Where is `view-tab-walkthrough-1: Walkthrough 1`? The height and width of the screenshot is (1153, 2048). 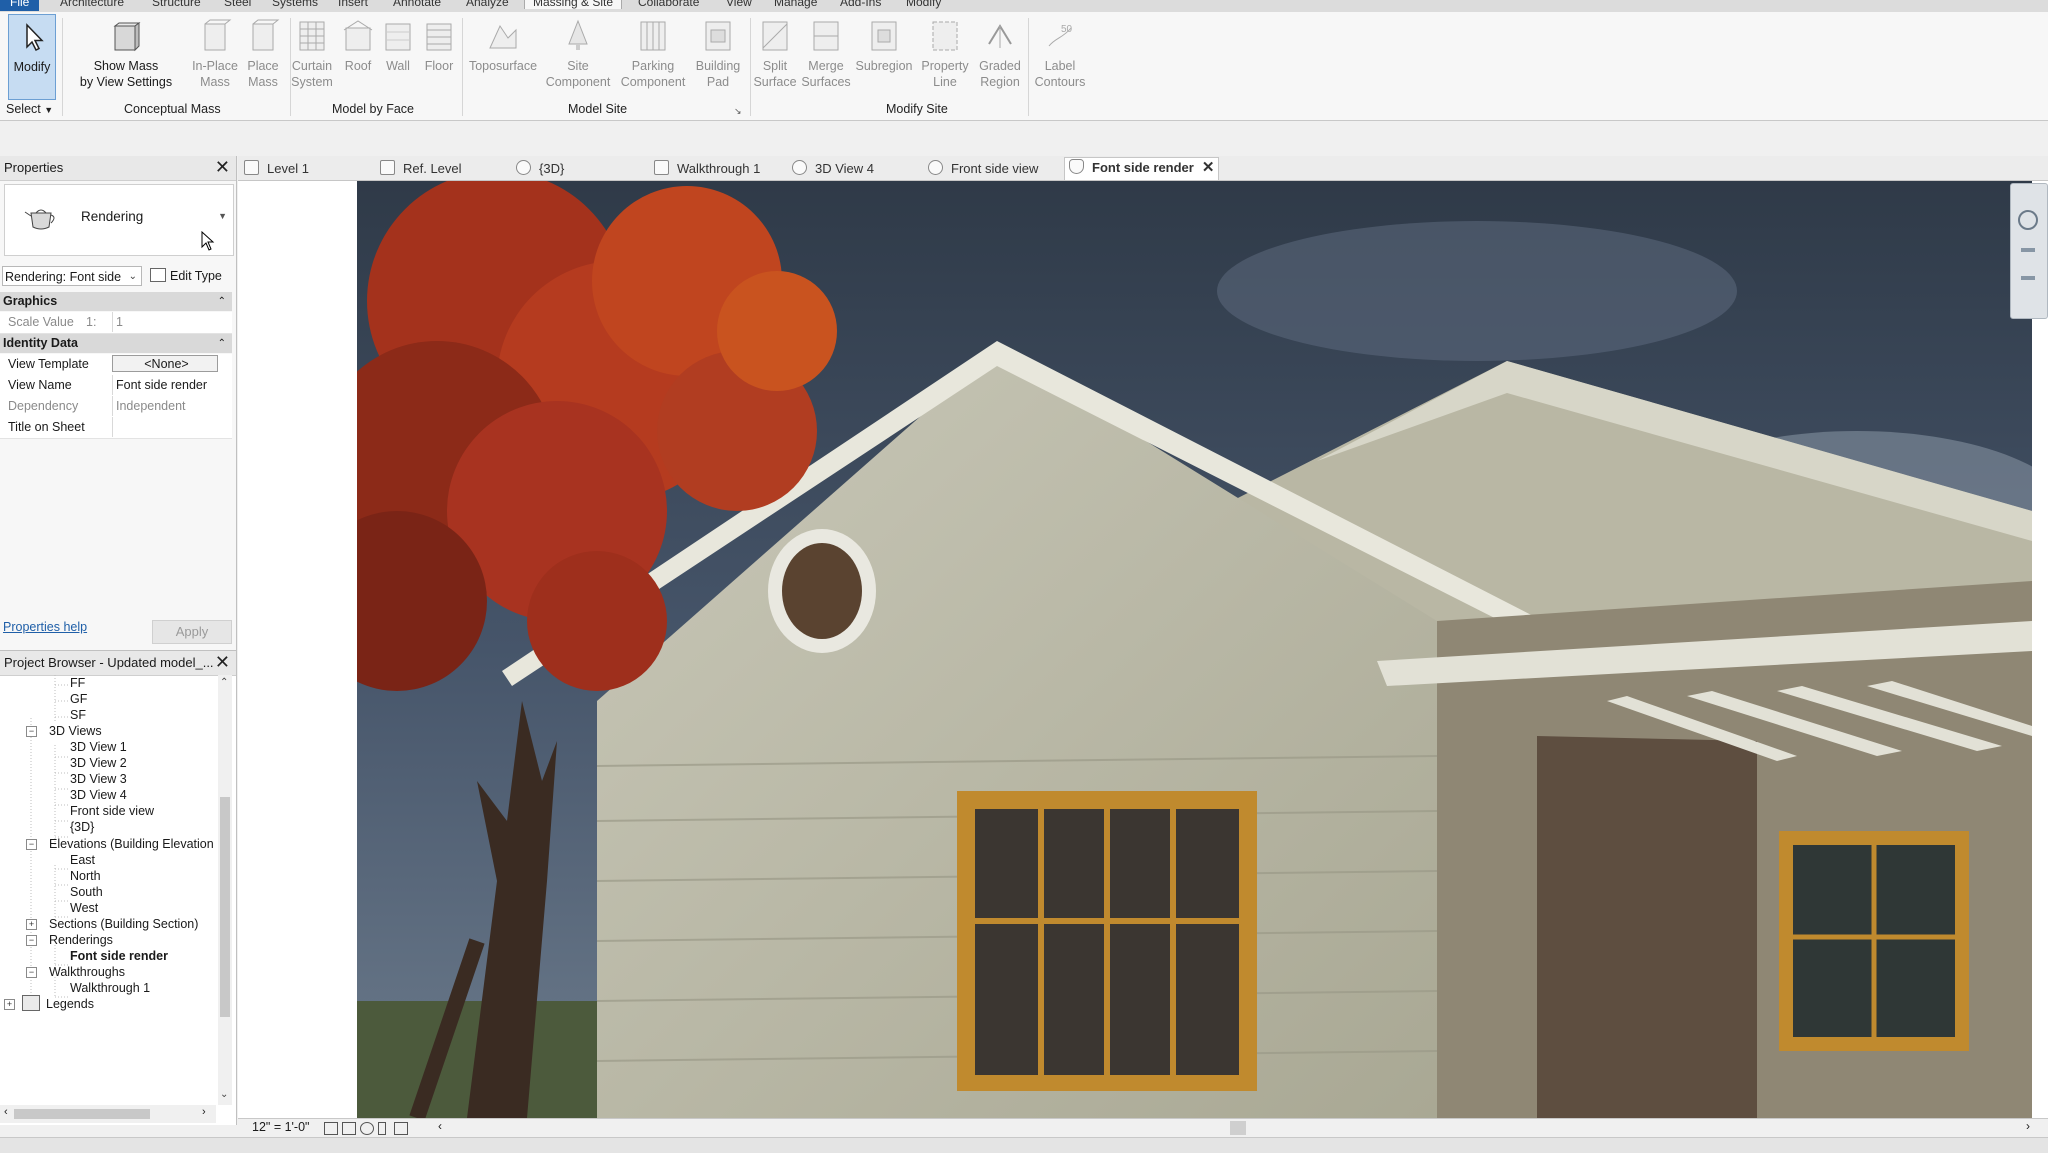
view-tab-walkthrough-1: Walkthrough 1 is located at coordinates (707, 169).